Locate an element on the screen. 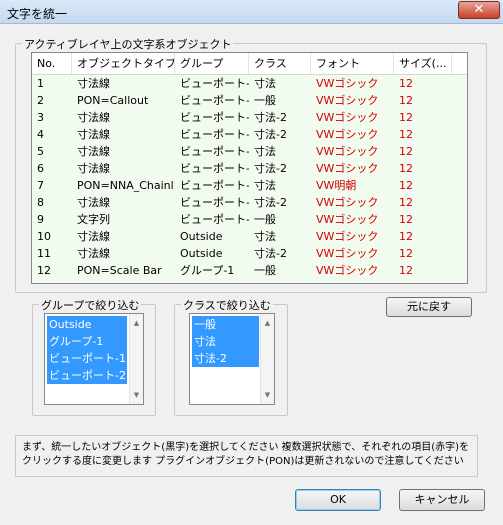  class-filter-legend: クラスで絞り込む is located at coordinates (227, 305).